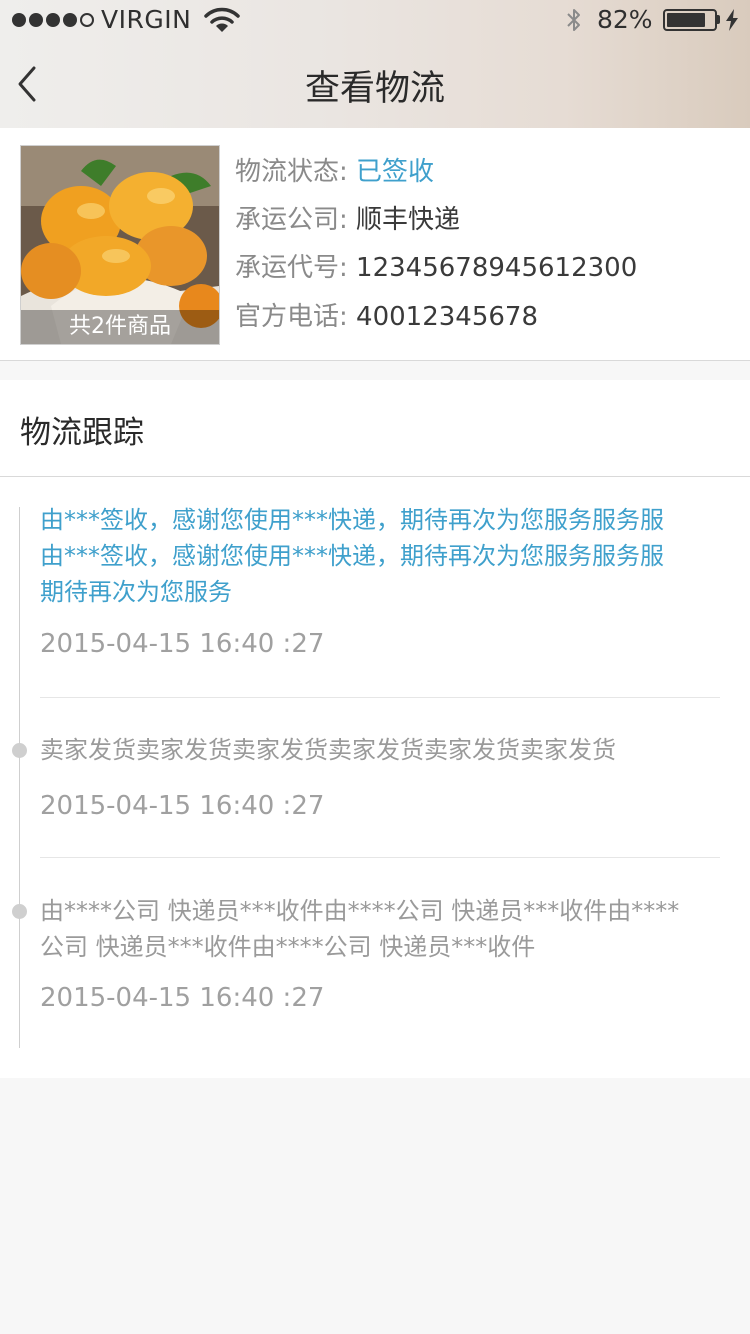  Describe the element at coordinates (375, 64) in the screenshot. I see `top-bar: VIRGIN 82% 查看物流` at that location.